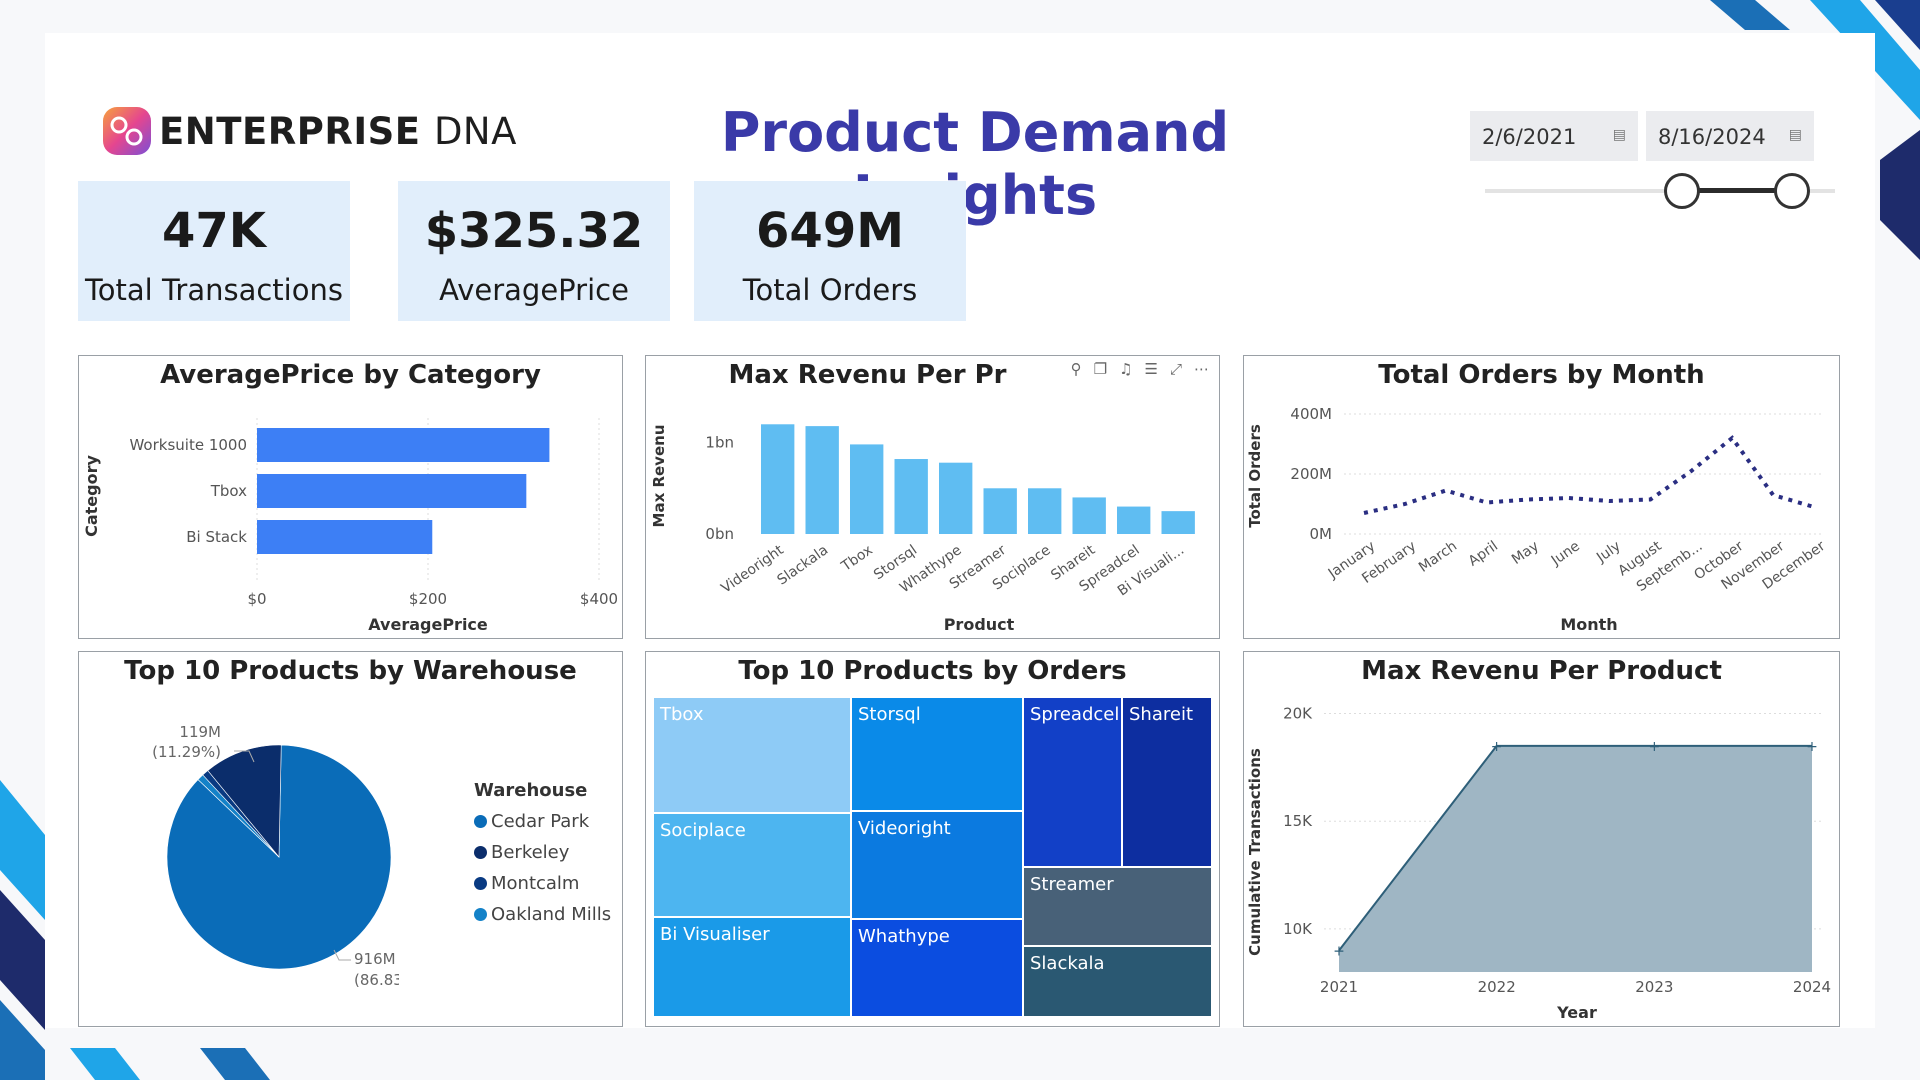 This screenshot has width=1920, height=1080. Describe the element at coordinates (530, 852) in the screenshot. I see `legend-label: Berkeley` at that location.